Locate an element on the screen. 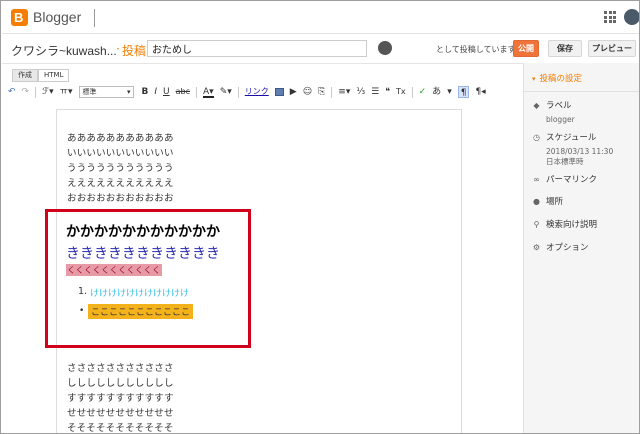 Image resolution: width=640 pixels, height=434 pixels. font-family-icon: ℱ▾ is located at coordinates (48, 92).